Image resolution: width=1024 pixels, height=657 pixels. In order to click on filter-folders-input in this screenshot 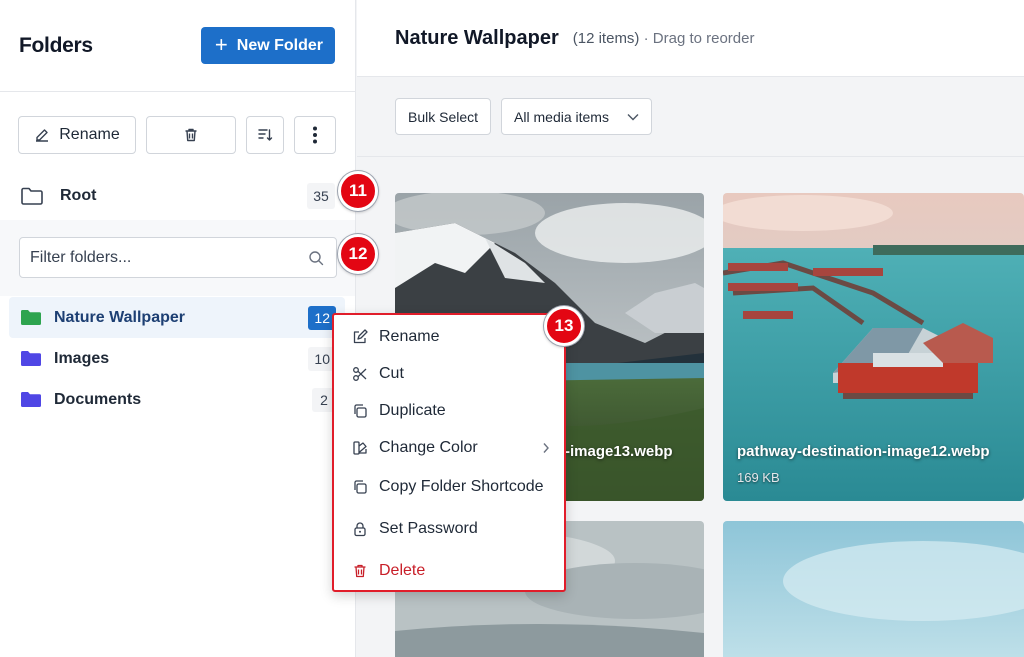, I will do `click(169, 257)`.